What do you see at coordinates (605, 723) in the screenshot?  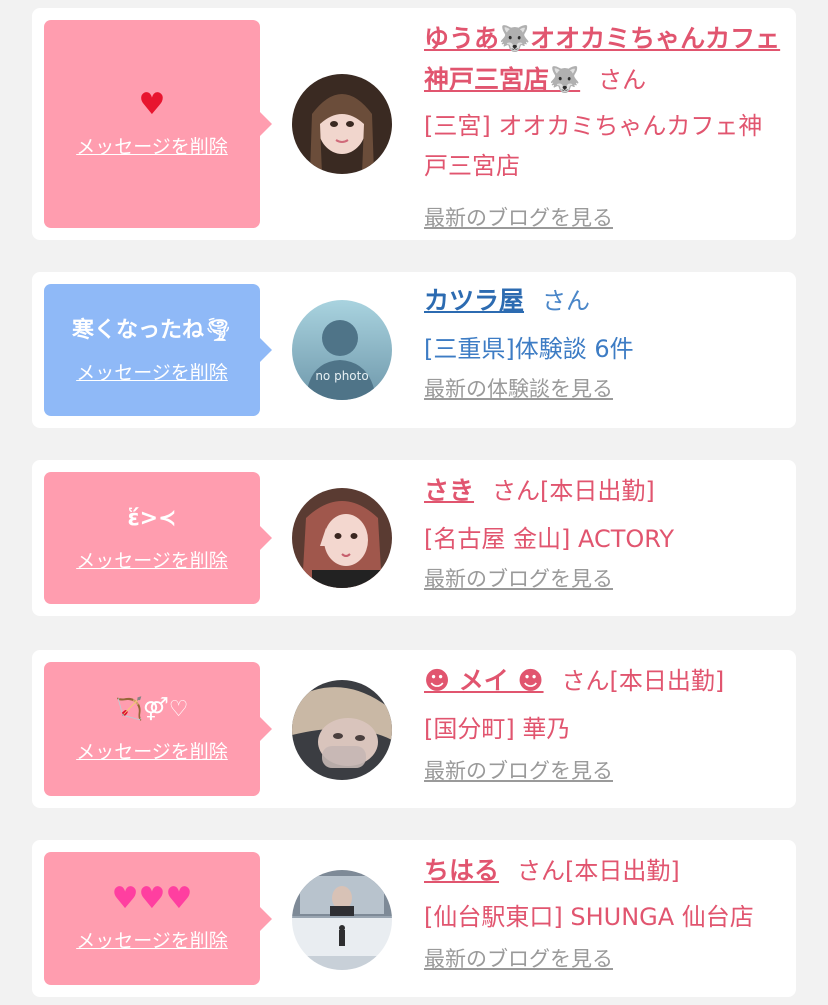 I see `profile-info: ☻ メイ ☻ さん[本日出勤] [国分町] 華乃 最新のブログを見る` at bounding box center [605, 723].